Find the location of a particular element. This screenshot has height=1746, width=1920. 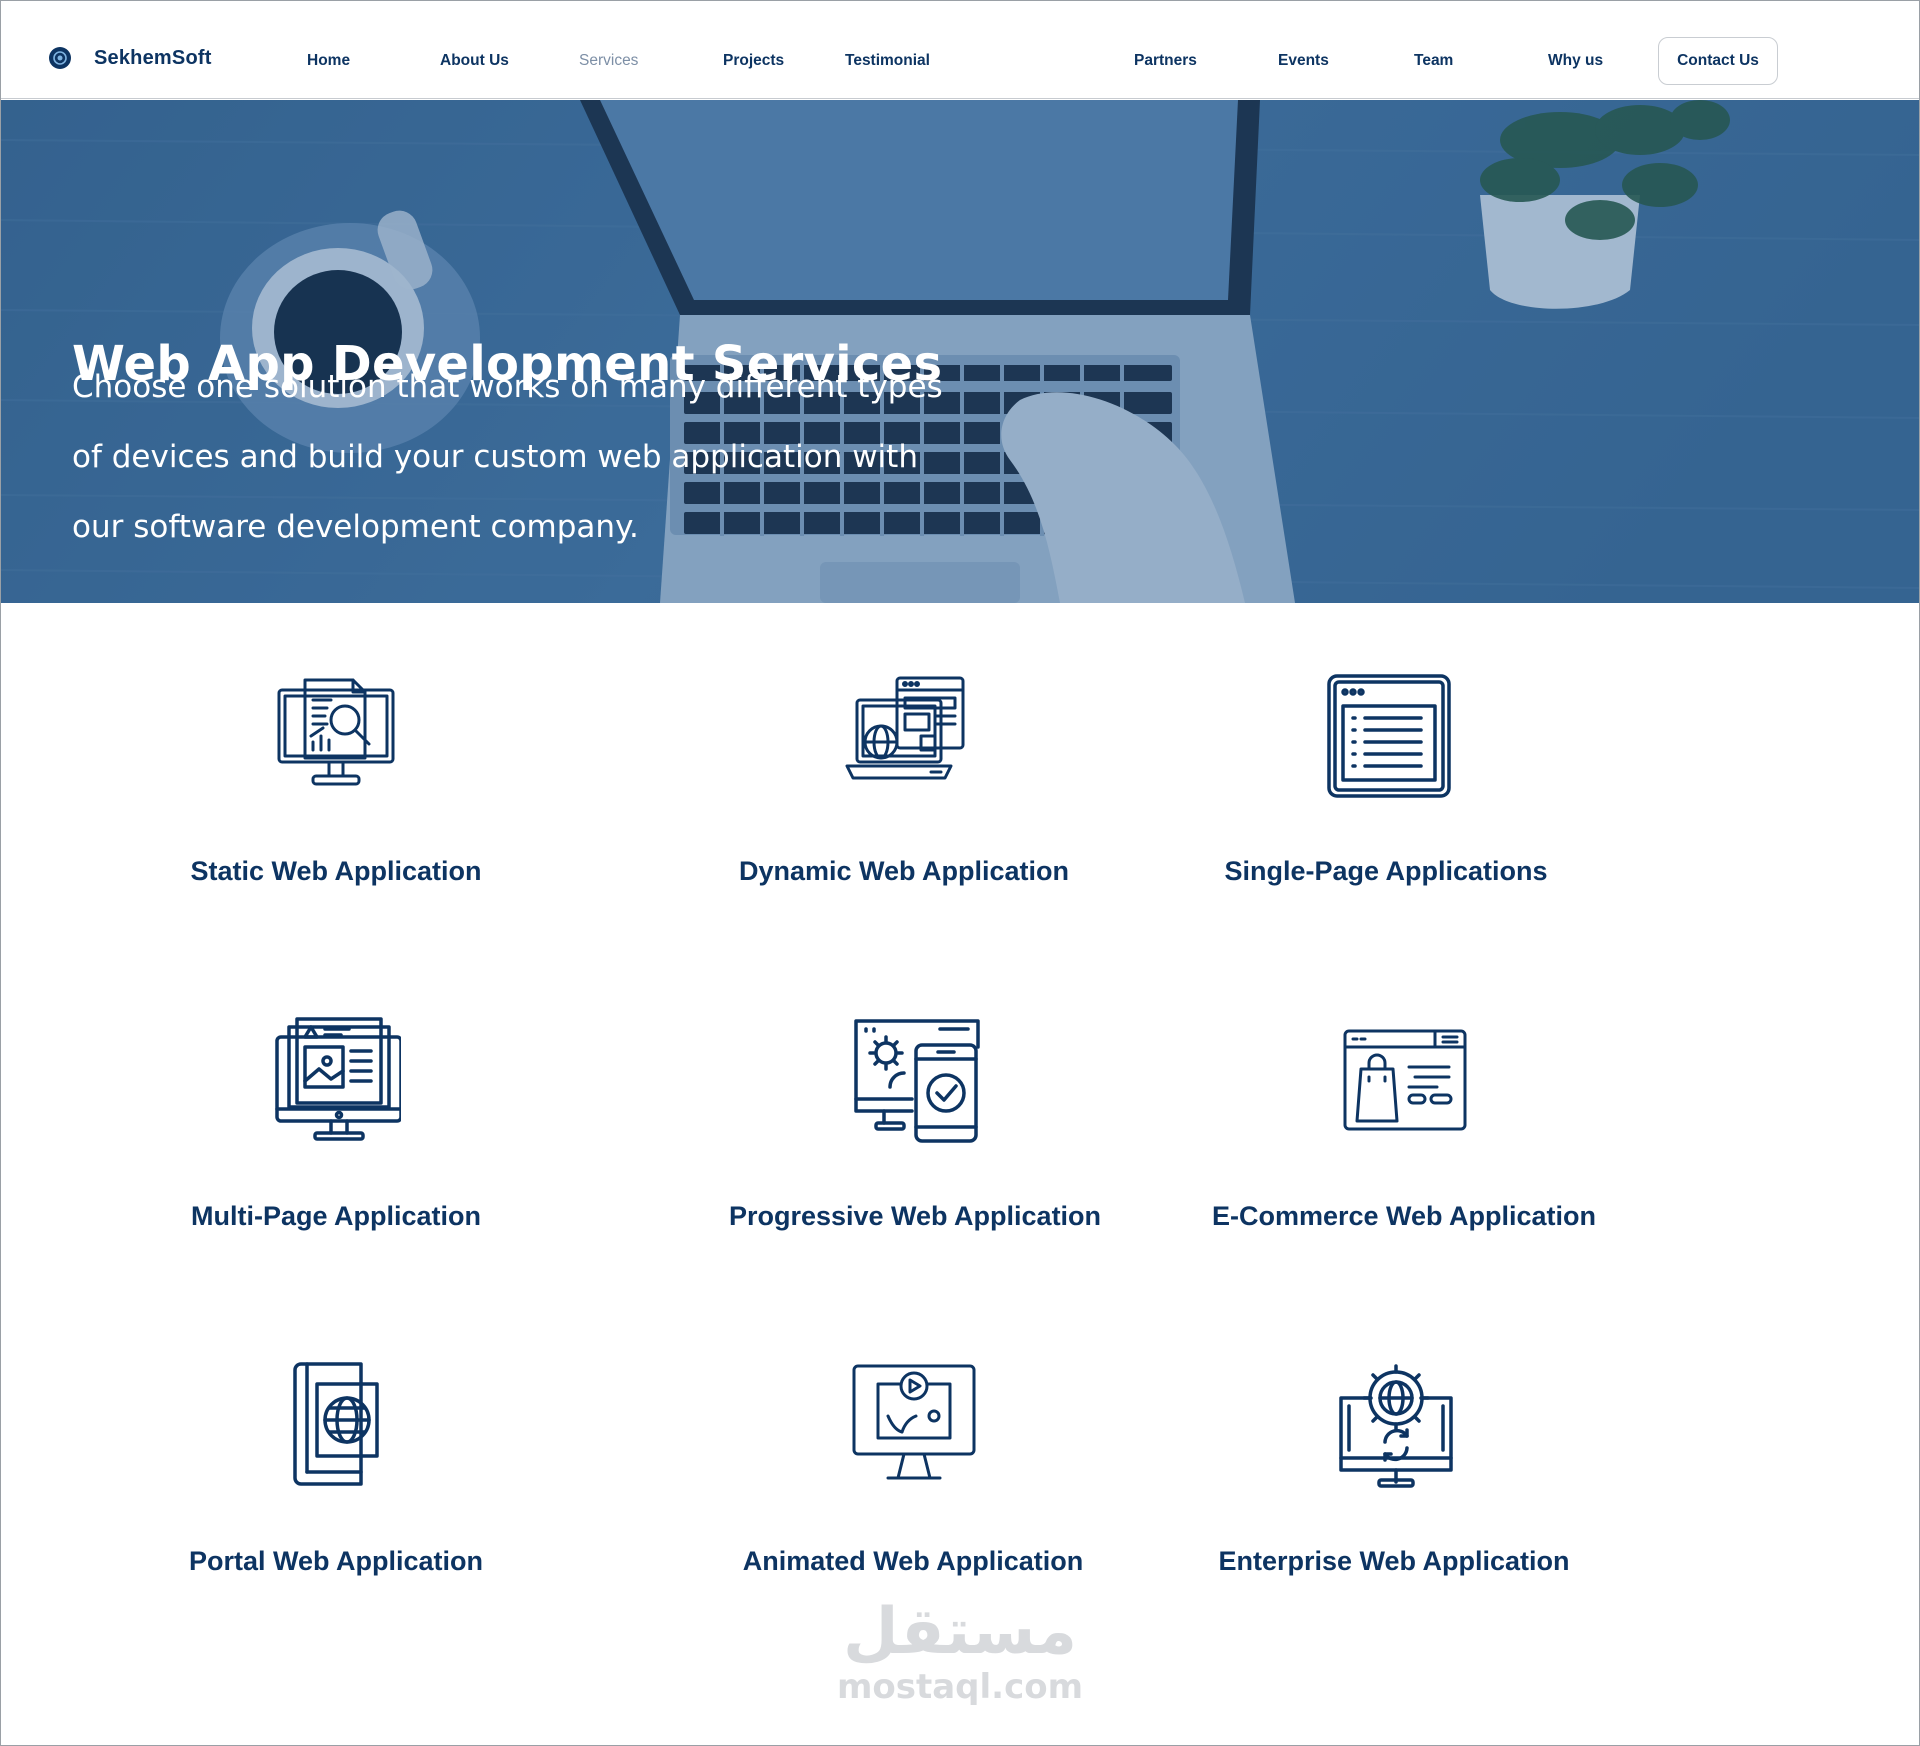

service-card-dynamic: Dynamic Web Application is located at coordinates (904, 778).